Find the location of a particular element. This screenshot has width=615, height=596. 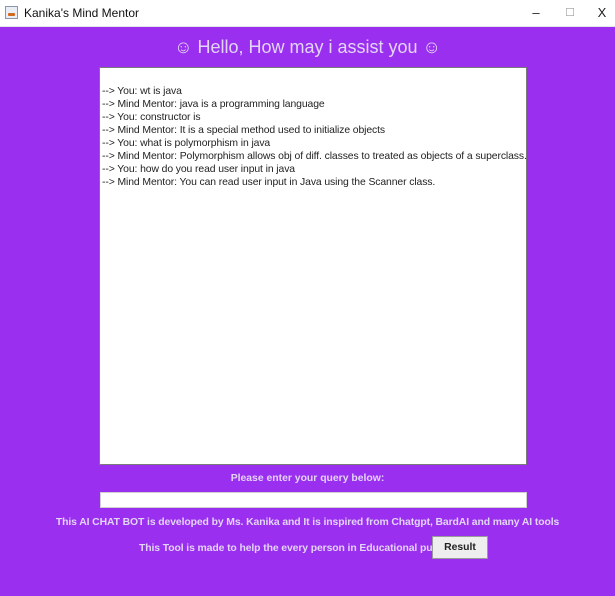

close-button: X is located at coordinates (600, 13).